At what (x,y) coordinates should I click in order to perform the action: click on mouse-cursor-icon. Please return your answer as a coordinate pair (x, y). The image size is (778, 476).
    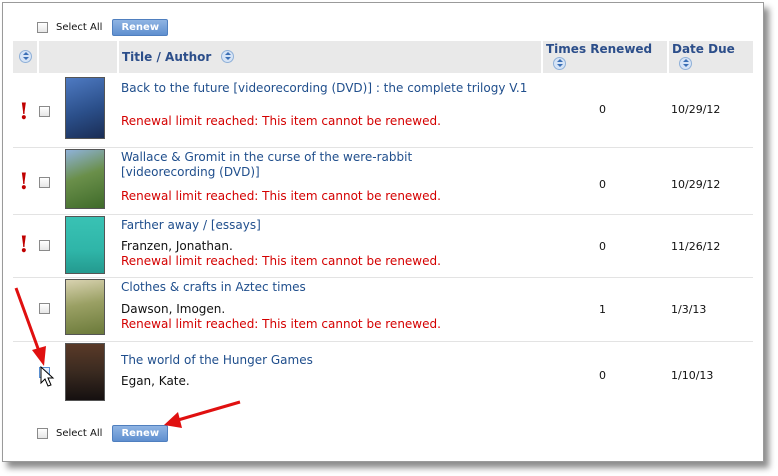
    Looking at the image, I should click on (47, 376).